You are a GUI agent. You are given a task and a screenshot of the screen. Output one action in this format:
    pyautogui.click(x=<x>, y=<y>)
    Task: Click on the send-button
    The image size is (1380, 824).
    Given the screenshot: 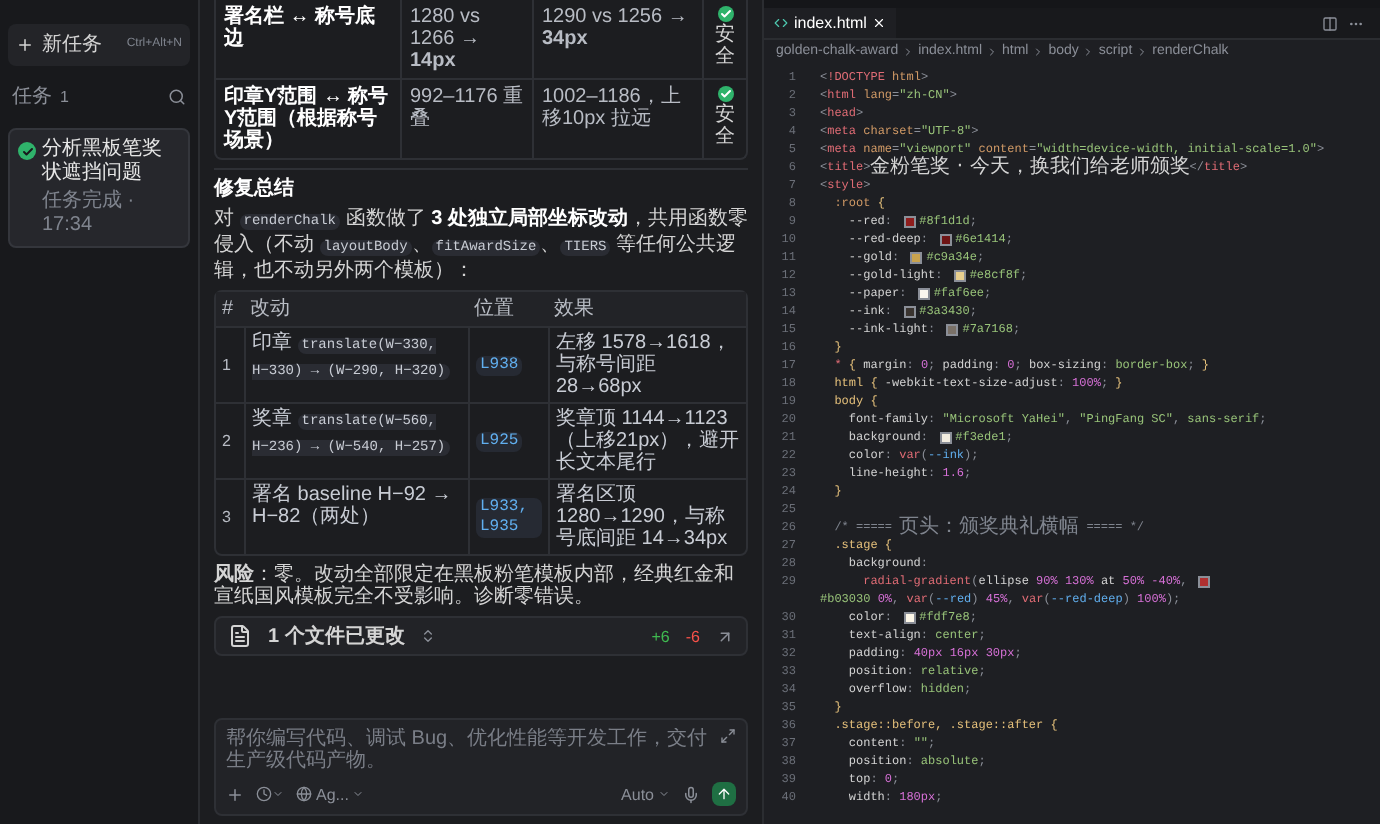 What is the action you would take?
    pyautogui.click(x=724, y=794)
    